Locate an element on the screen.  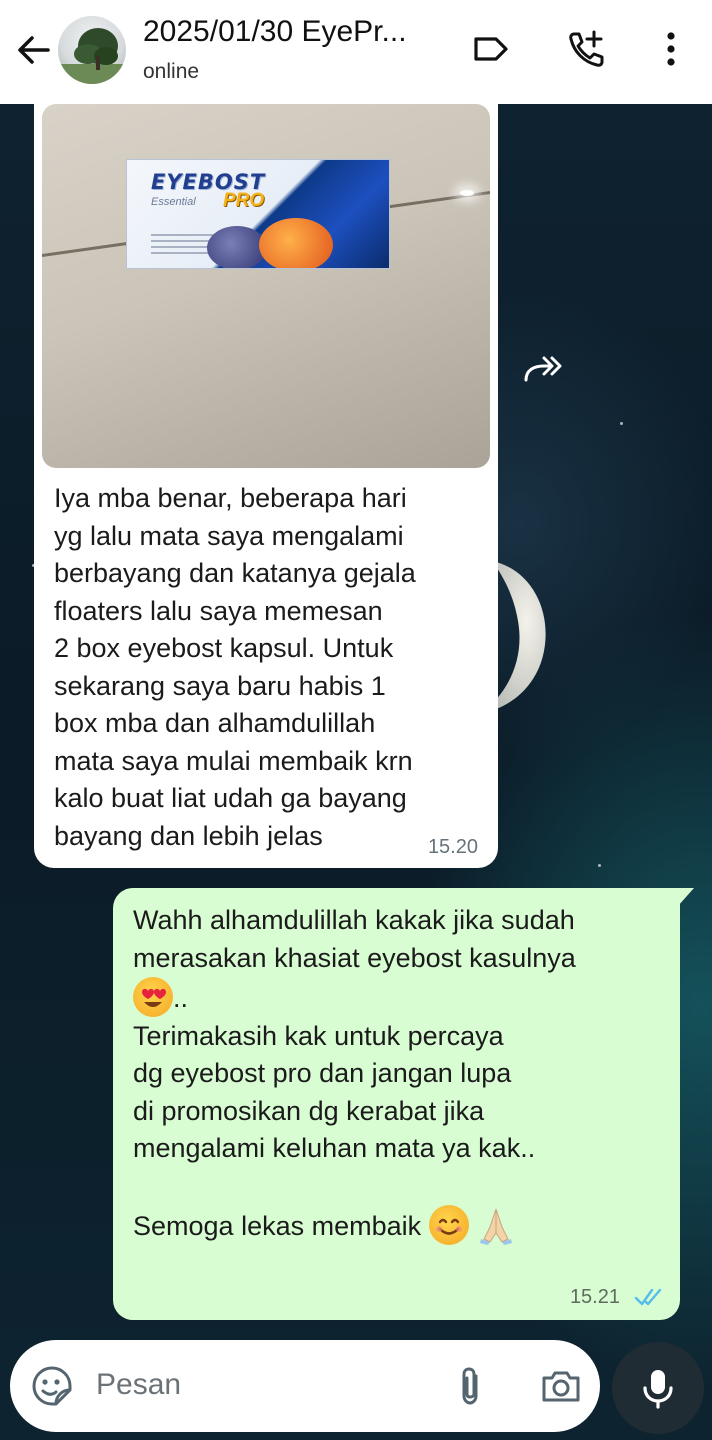
message-line-suffix: .. is located at coordinates (181, 998).